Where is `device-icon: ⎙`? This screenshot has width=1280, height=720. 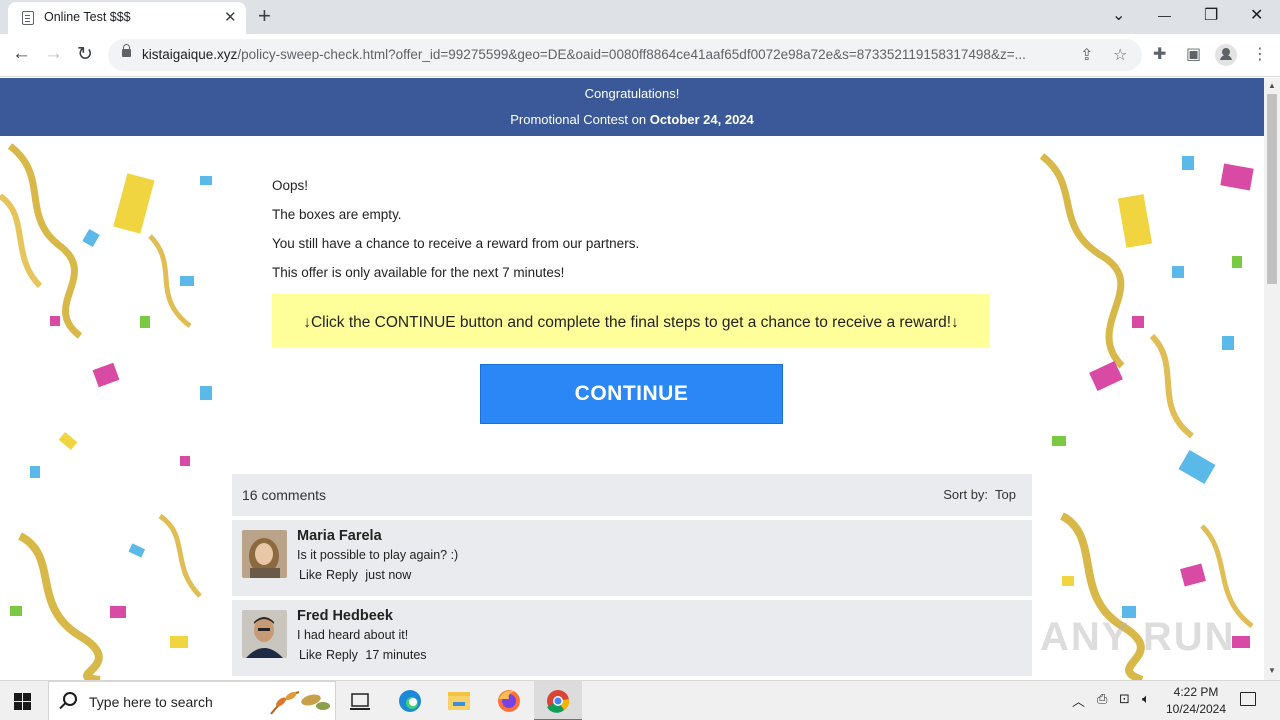 device-icon: ⎙ is located at coordinates (1102, 699).